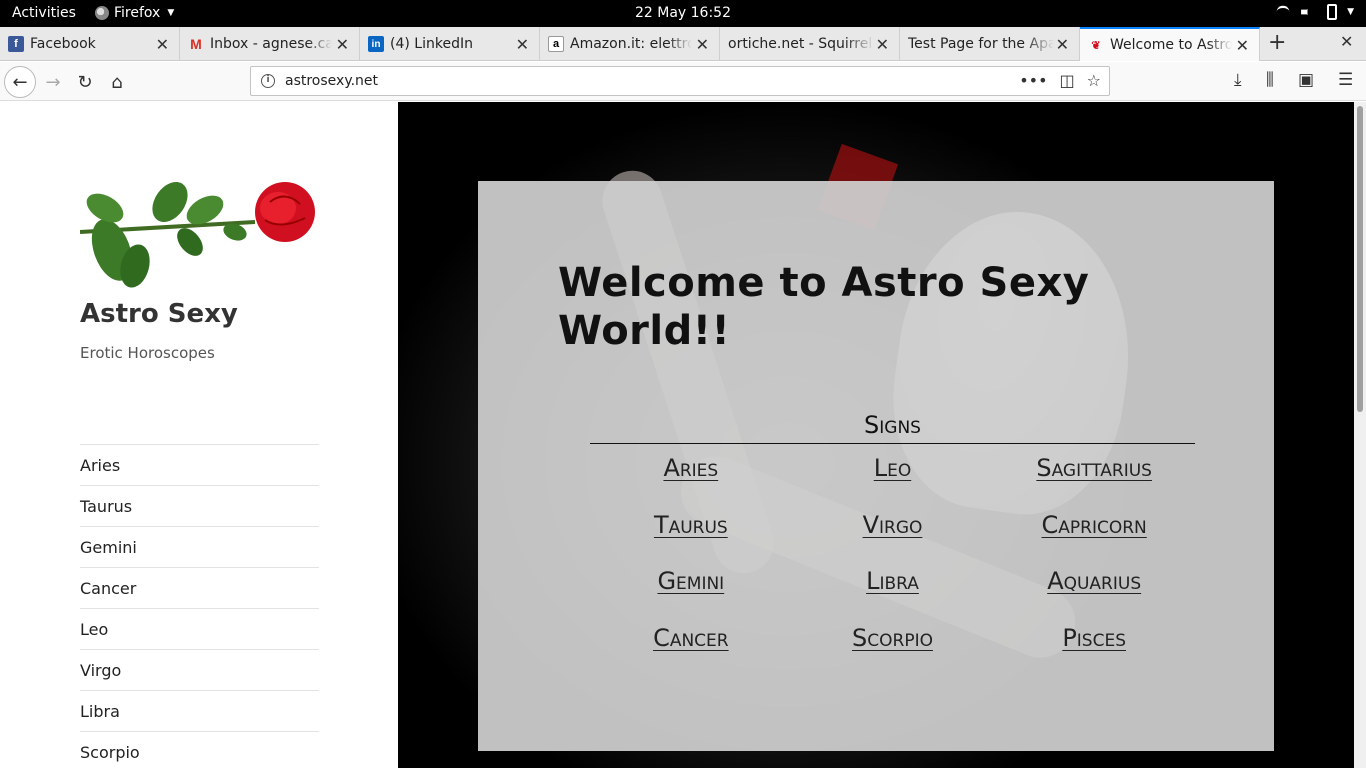 The width and height of the screenshot is (1366, 772). Describe the element at coordinates (1067, 80) in the screenshot. I see `pocket-icon: ◫` at that location.